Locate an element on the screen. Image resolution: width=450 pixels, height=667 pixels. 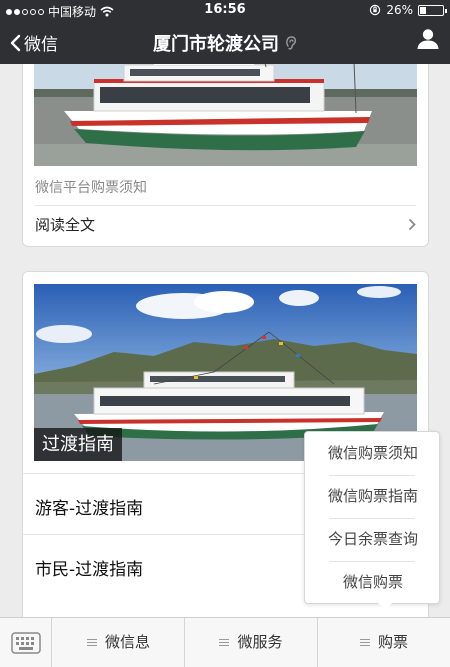
submenu-item-ticket-guide: 微信购票指南 is located at coordinates (373, 496).